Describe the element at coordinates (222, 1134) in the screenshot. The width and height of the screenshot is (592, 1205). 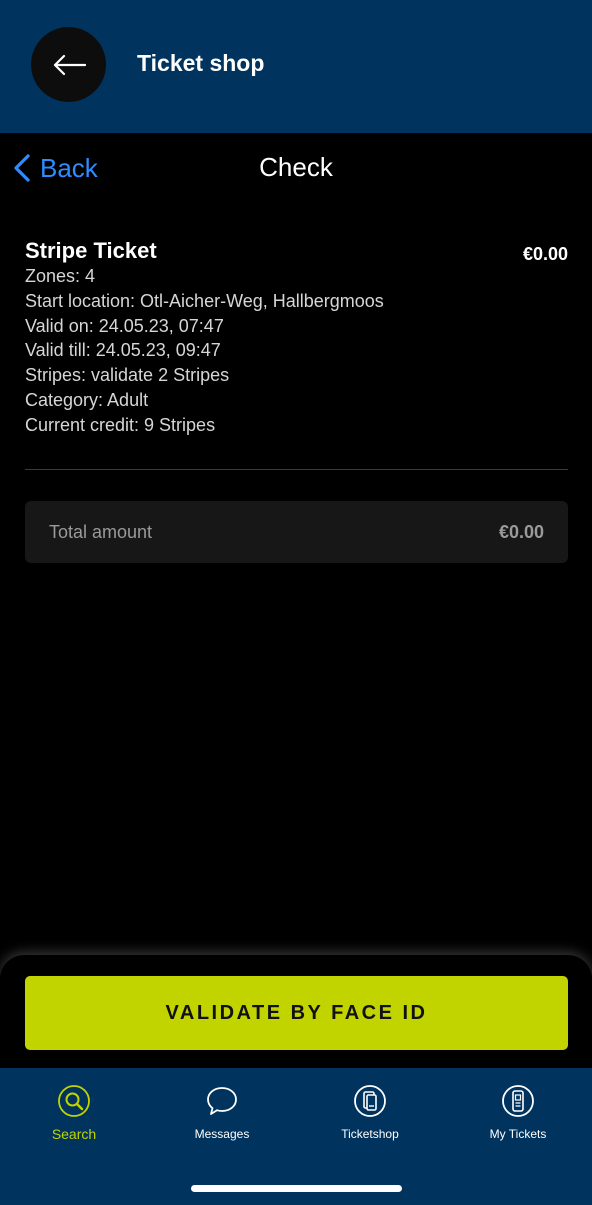
I see `tab-messages-label: Messages` at that location.